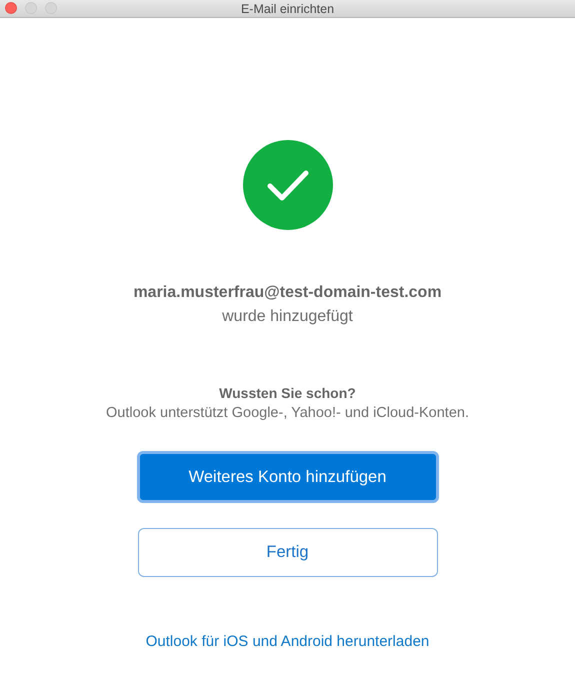  What do you see at coordinates (11, 8) in the screenshot?
I see `close-icon` at bounding box center [11, 8].